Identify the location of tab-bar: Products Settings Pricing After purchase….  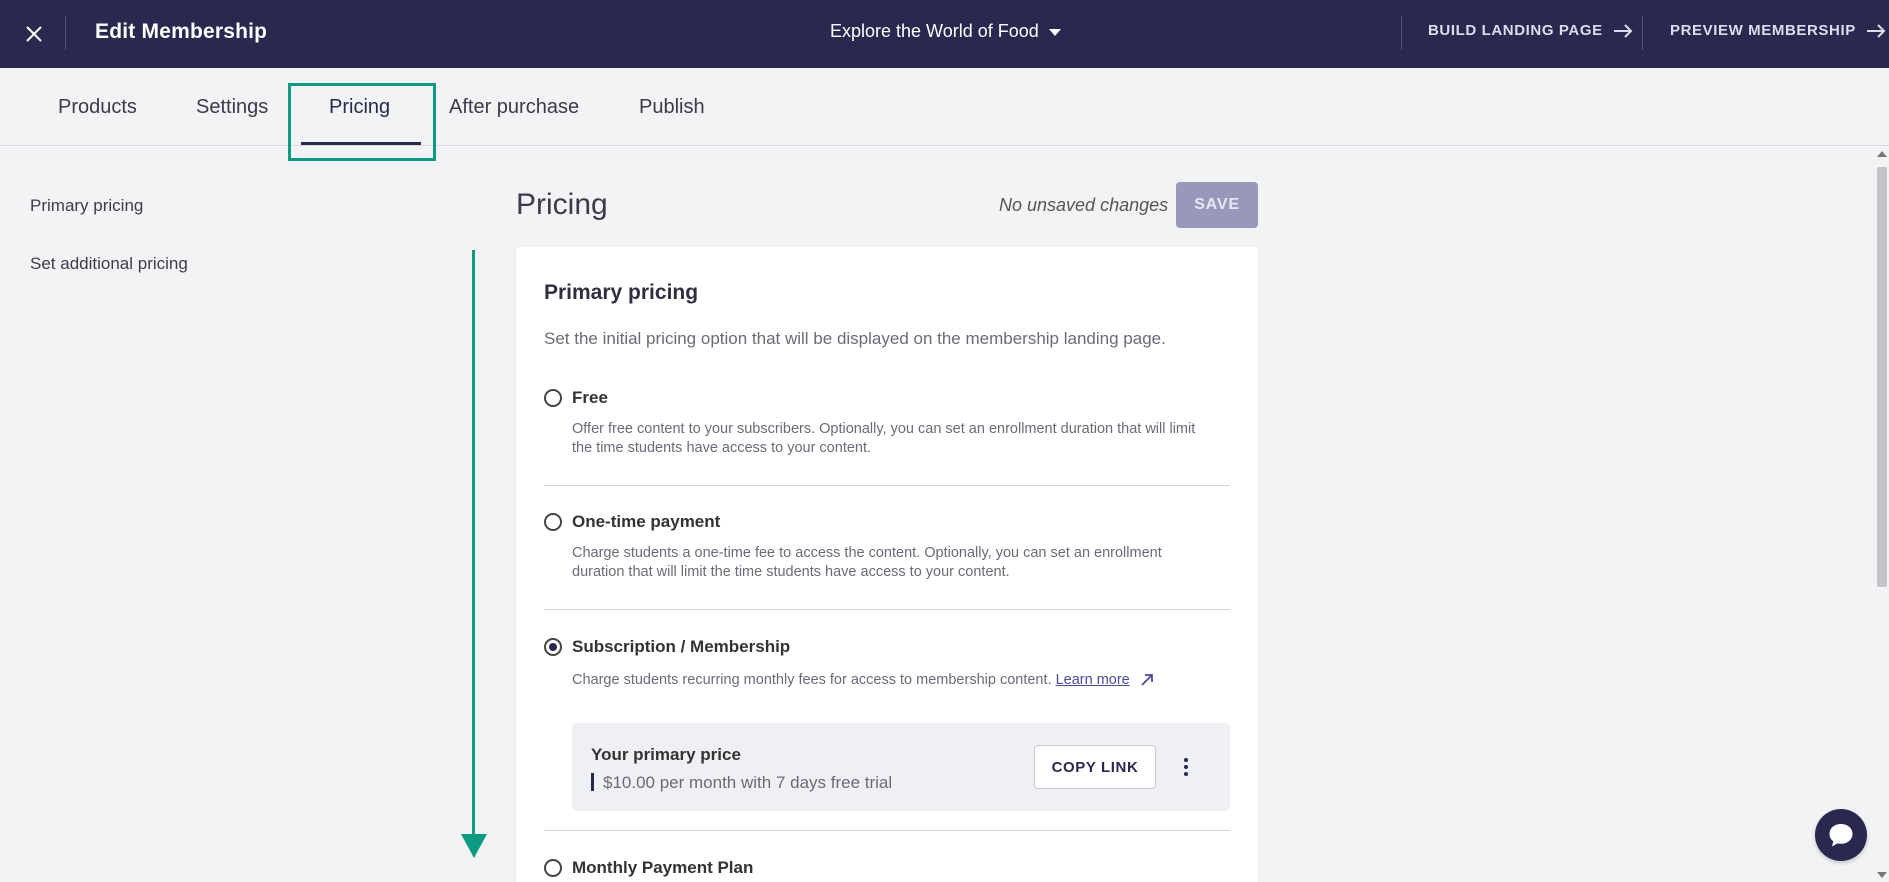
(944, 107).